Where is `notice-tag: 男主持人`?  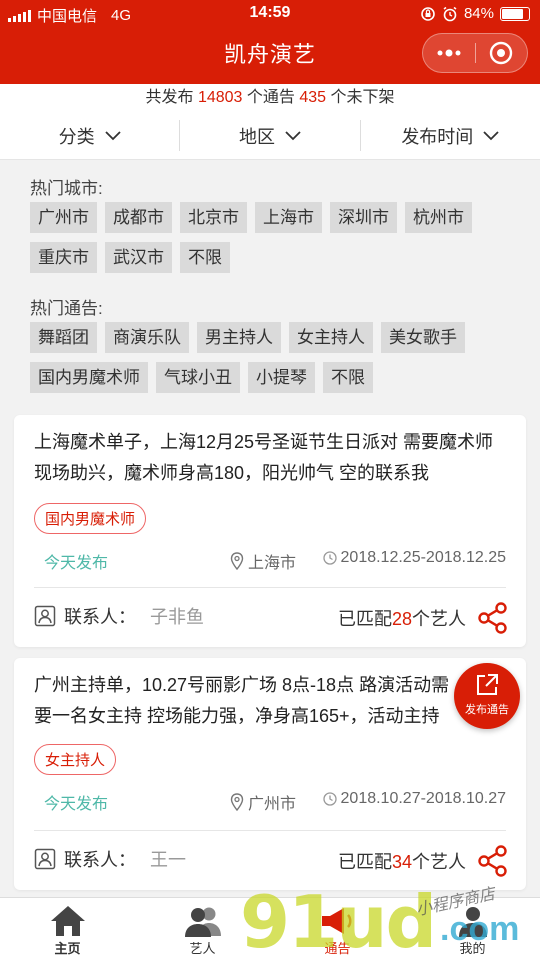
notice-tag: 男主持人 is located at coordinates (239, 337).